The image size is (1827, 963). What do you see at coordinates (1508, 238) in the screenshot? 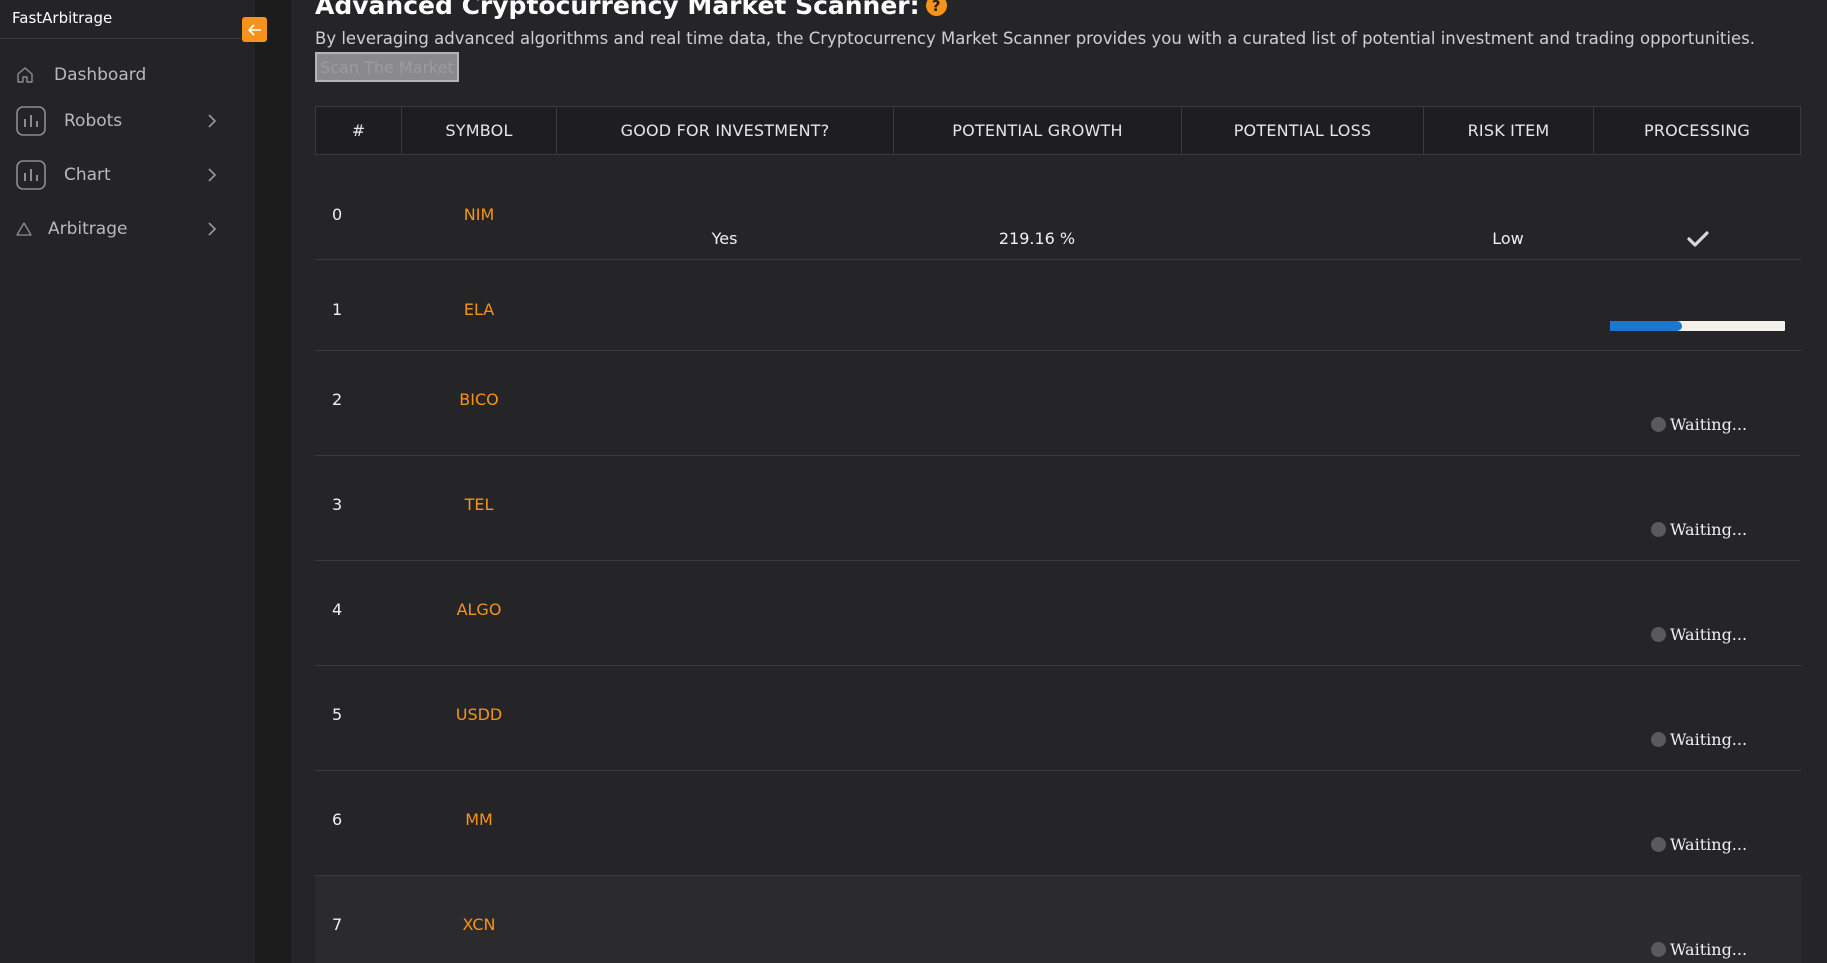
I see `row-risk-item: Low` at bounding box center [1508, 238].